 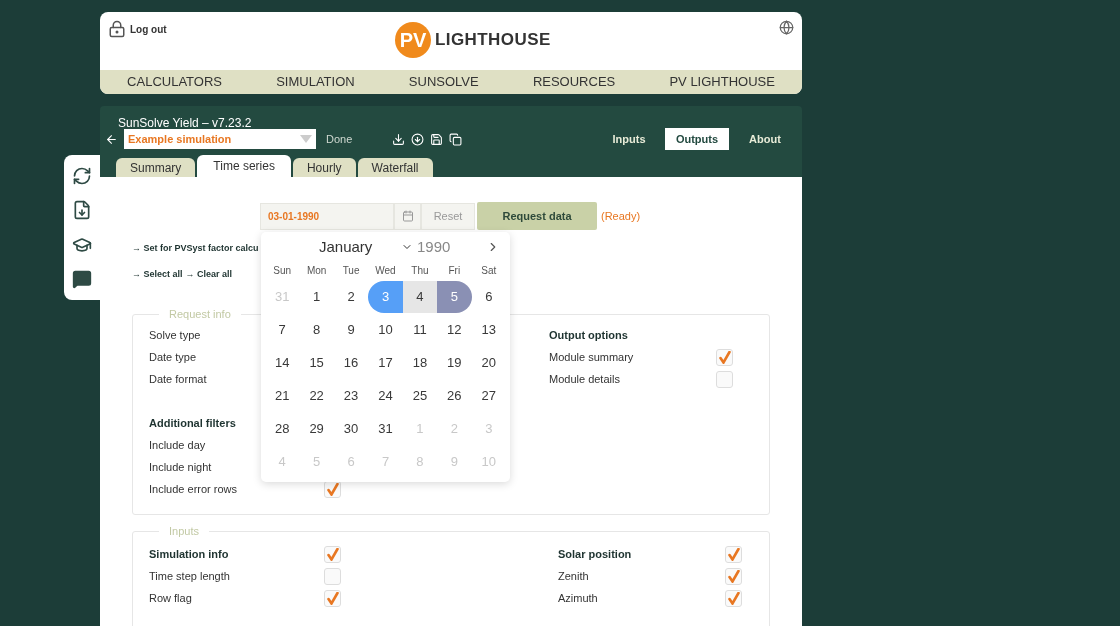 What do you see at coordinates (420, 363) in the screenshot?
I see `calendar-day: 18` at bounding box center [420, 363].